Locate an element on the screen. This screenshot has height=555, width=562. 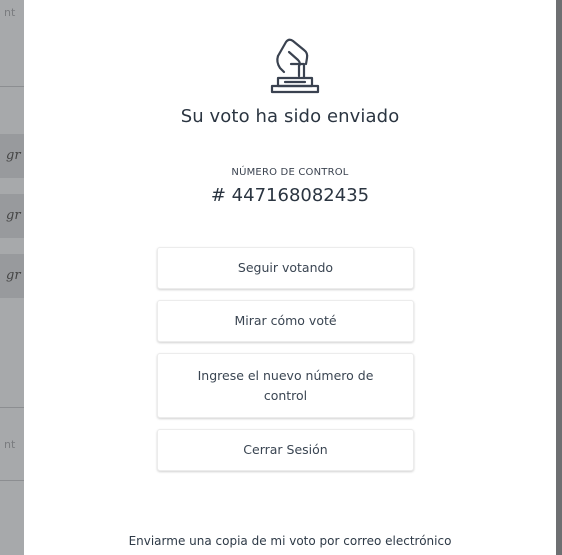
background-page: nt gr gr gr nt is located at coordinates (12, 277).